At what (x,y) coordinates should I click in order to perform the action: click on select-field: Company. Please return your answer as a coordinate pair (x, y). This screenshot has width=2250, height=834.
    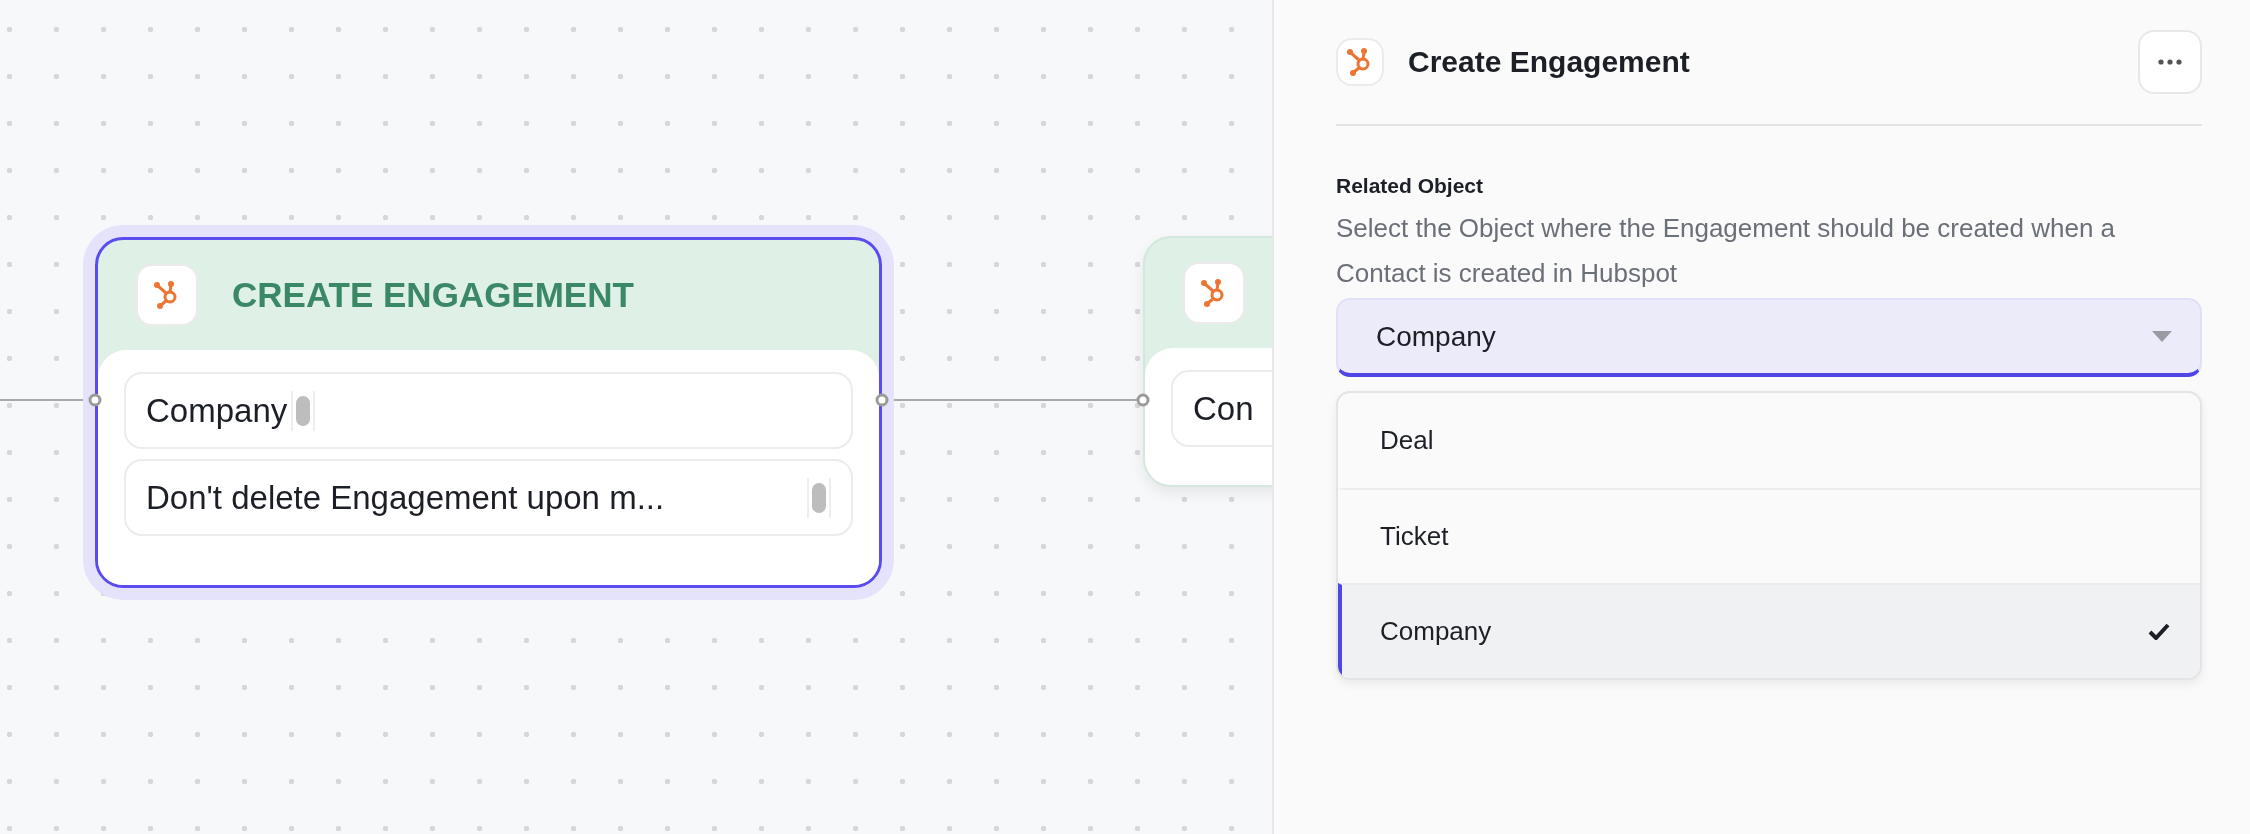
    Looking at the image, I should click on (1769, 337).